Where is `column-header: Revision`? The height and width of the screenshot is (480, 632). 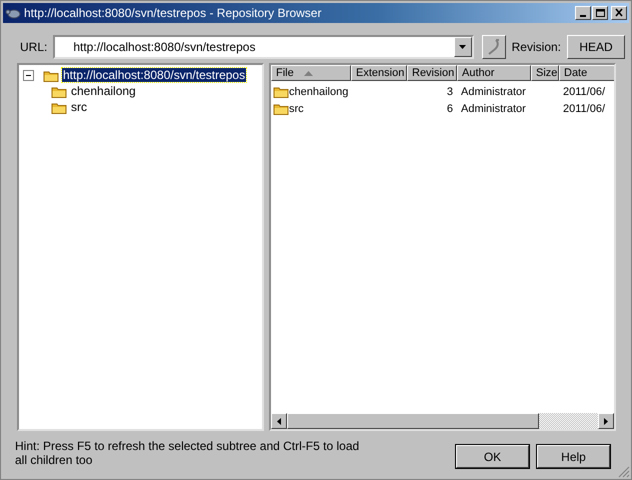
column-header: Revision is located at coordinates (432, 73).